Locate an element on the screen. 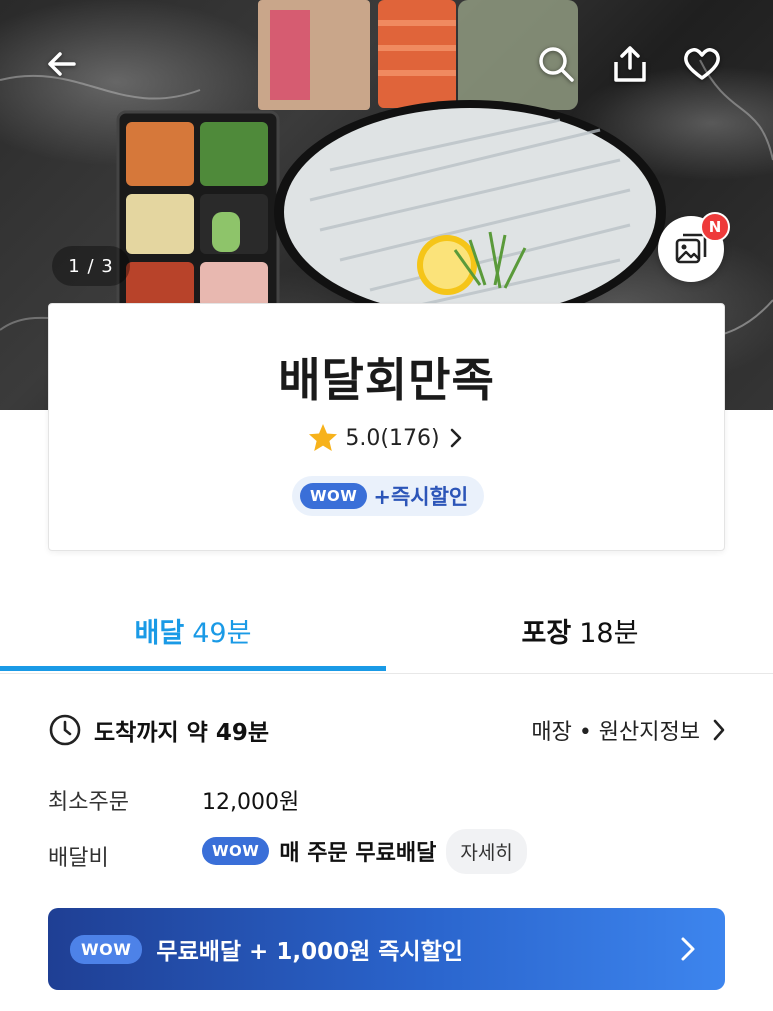 The height and width of the screenshot is (1011, 773). wow-free-delivery-banner: WOW 무료배달 + 1,000원 즉시할인 is located at coordinates (386, 949).